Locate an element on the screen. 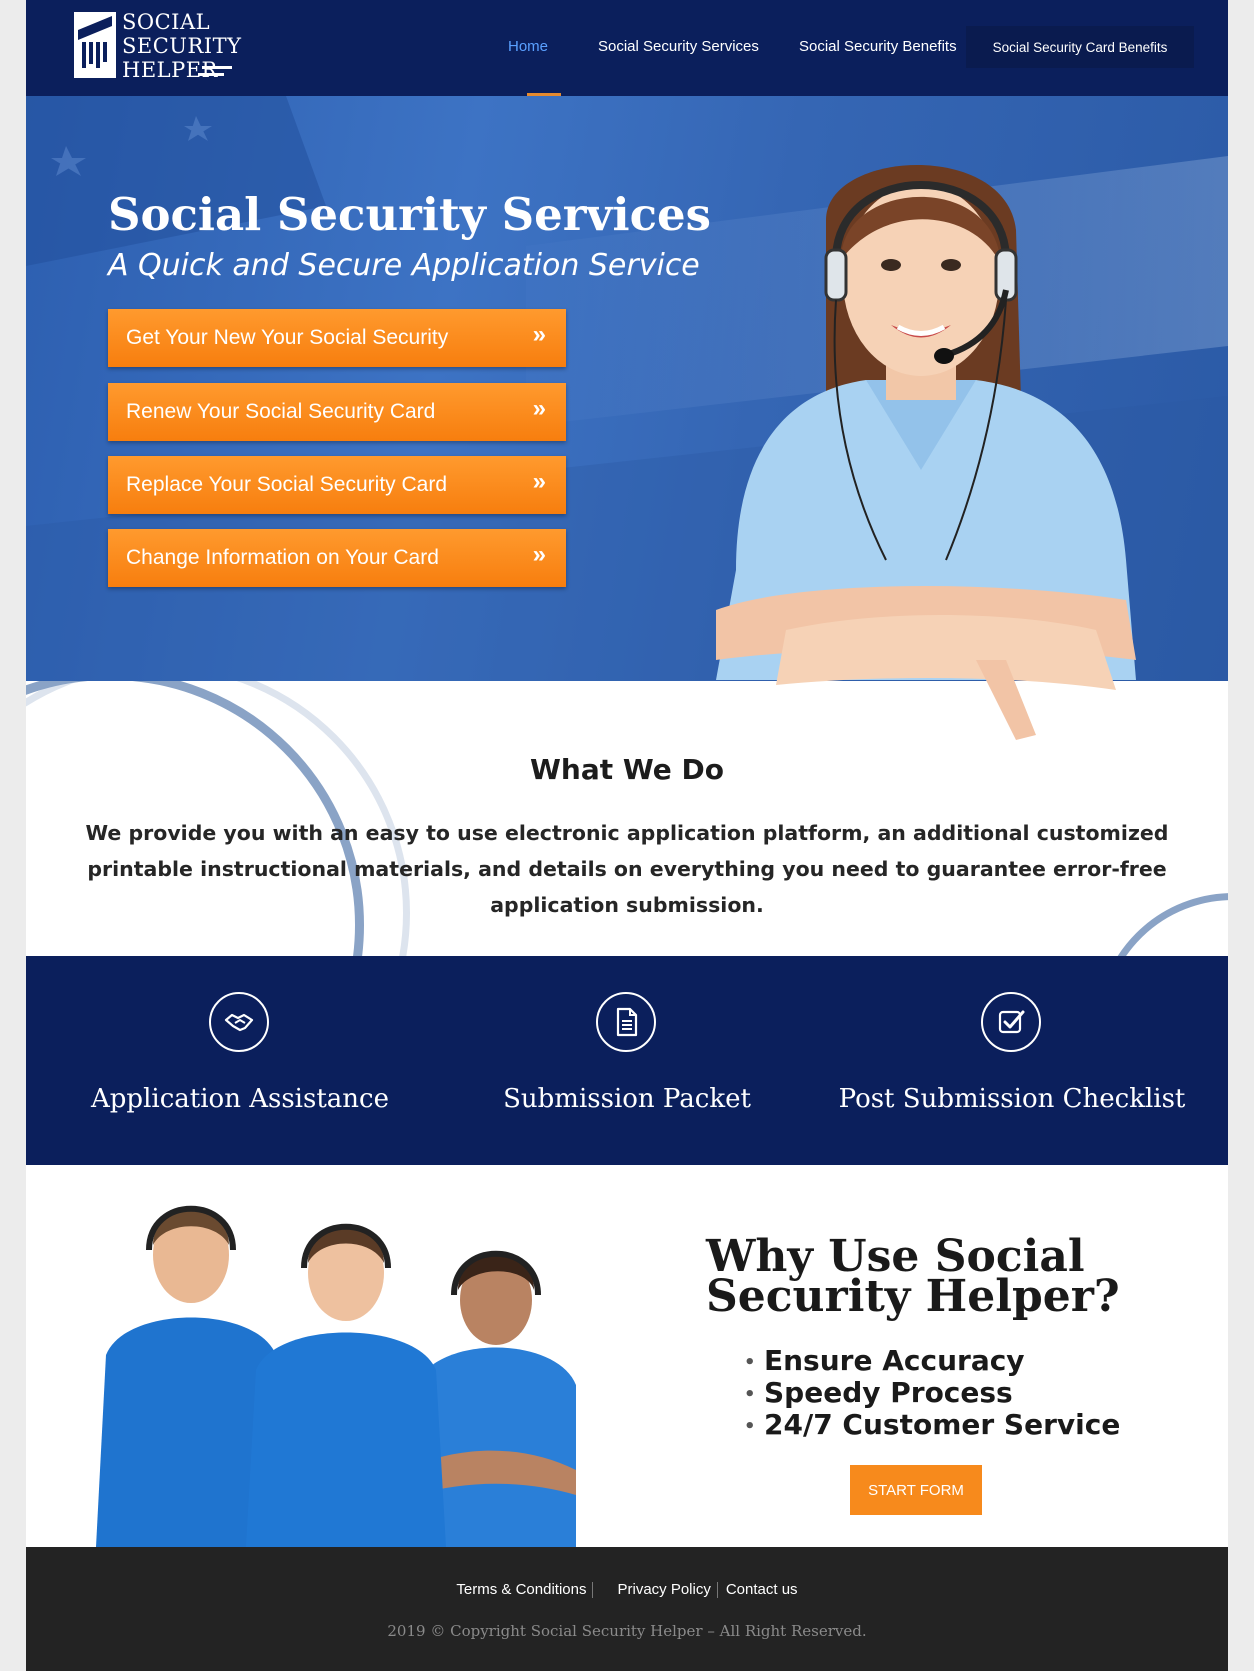 The width and height of the screenshot is (1254, 1671). footer-link-privacy: Privacy Policy is located at coordinates (663, 1589).